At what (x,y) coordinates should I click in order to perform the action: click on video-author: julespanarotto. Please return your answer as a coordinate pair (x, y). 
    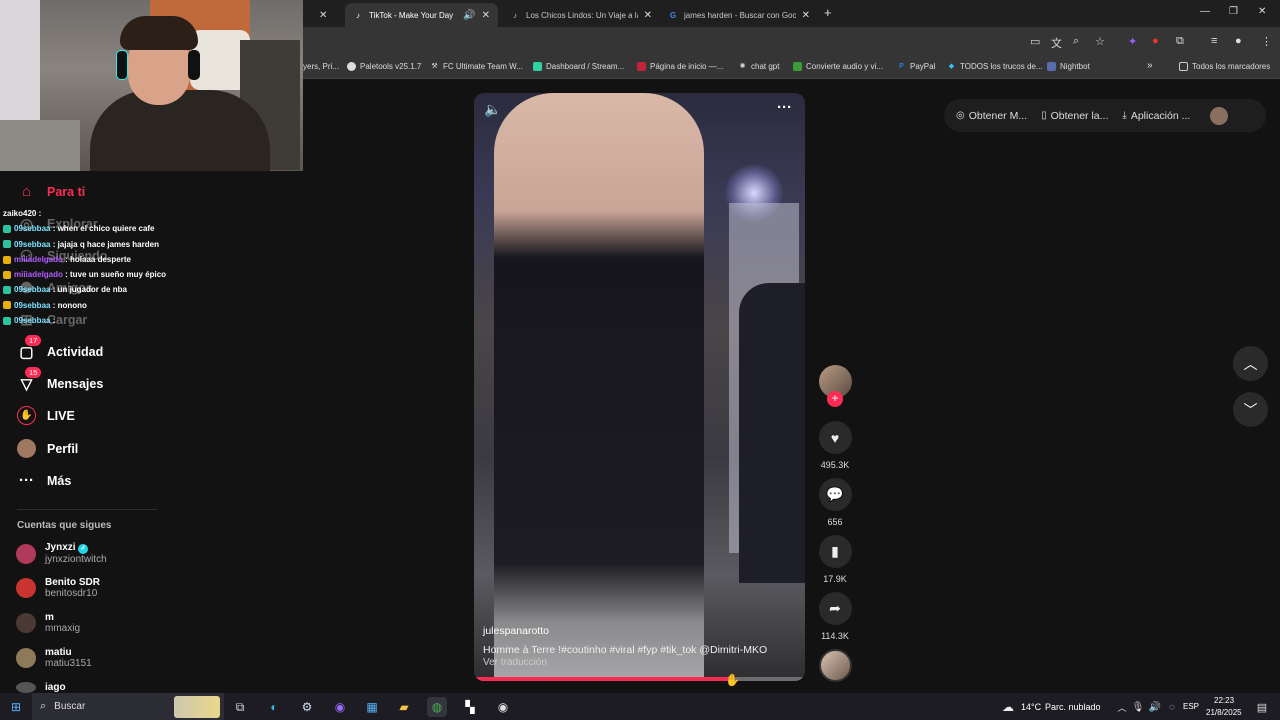
    Looking at the image, I should click on (516, 631).